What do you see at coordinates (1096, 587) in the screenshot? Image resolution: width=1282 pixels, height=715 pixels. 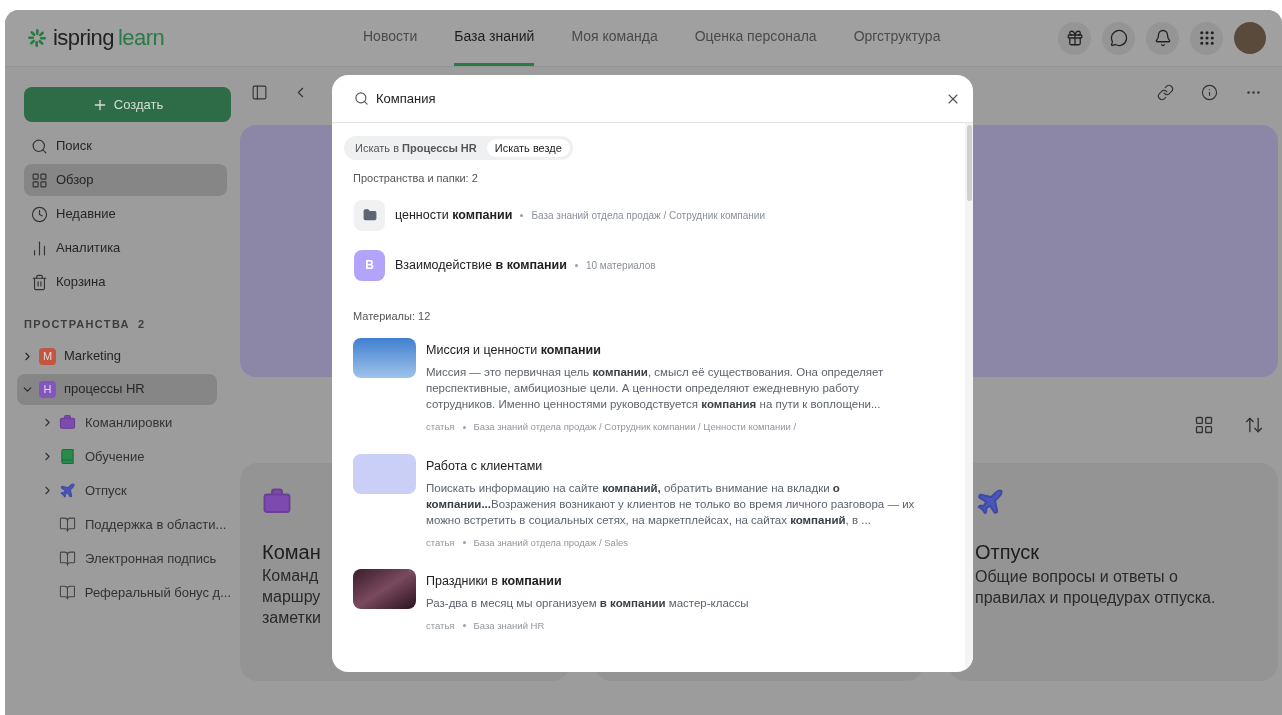 I see `card-description: Общие вопросы и ответы о правилах и процедурах отпуска.` at bounding box center [1096, 587].